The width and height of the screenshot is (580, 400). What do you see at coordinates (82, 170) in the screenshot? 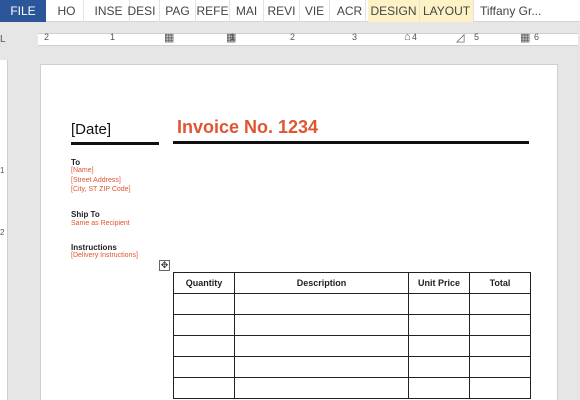
I see `recipient-name-field: [Name]` at bounding box center [82, 170].